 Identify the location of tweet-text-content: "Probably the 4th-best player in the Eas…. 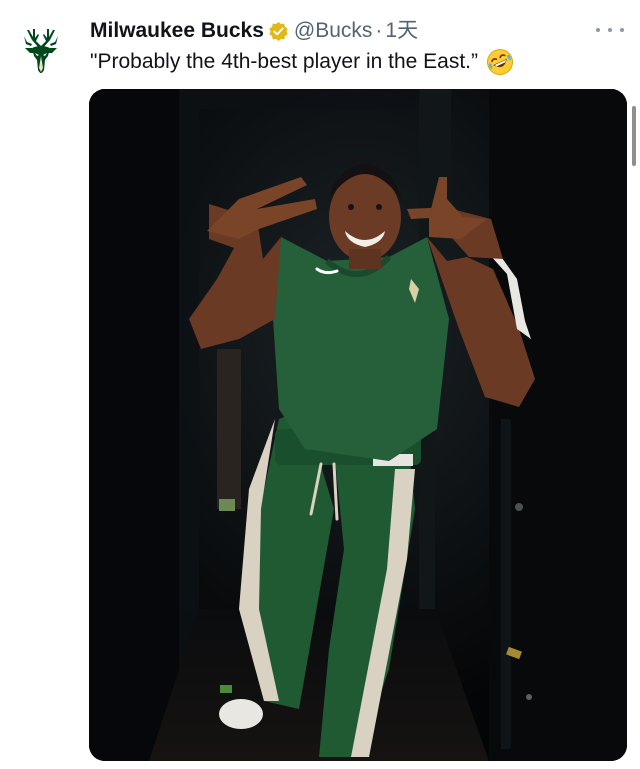
(284, 61).